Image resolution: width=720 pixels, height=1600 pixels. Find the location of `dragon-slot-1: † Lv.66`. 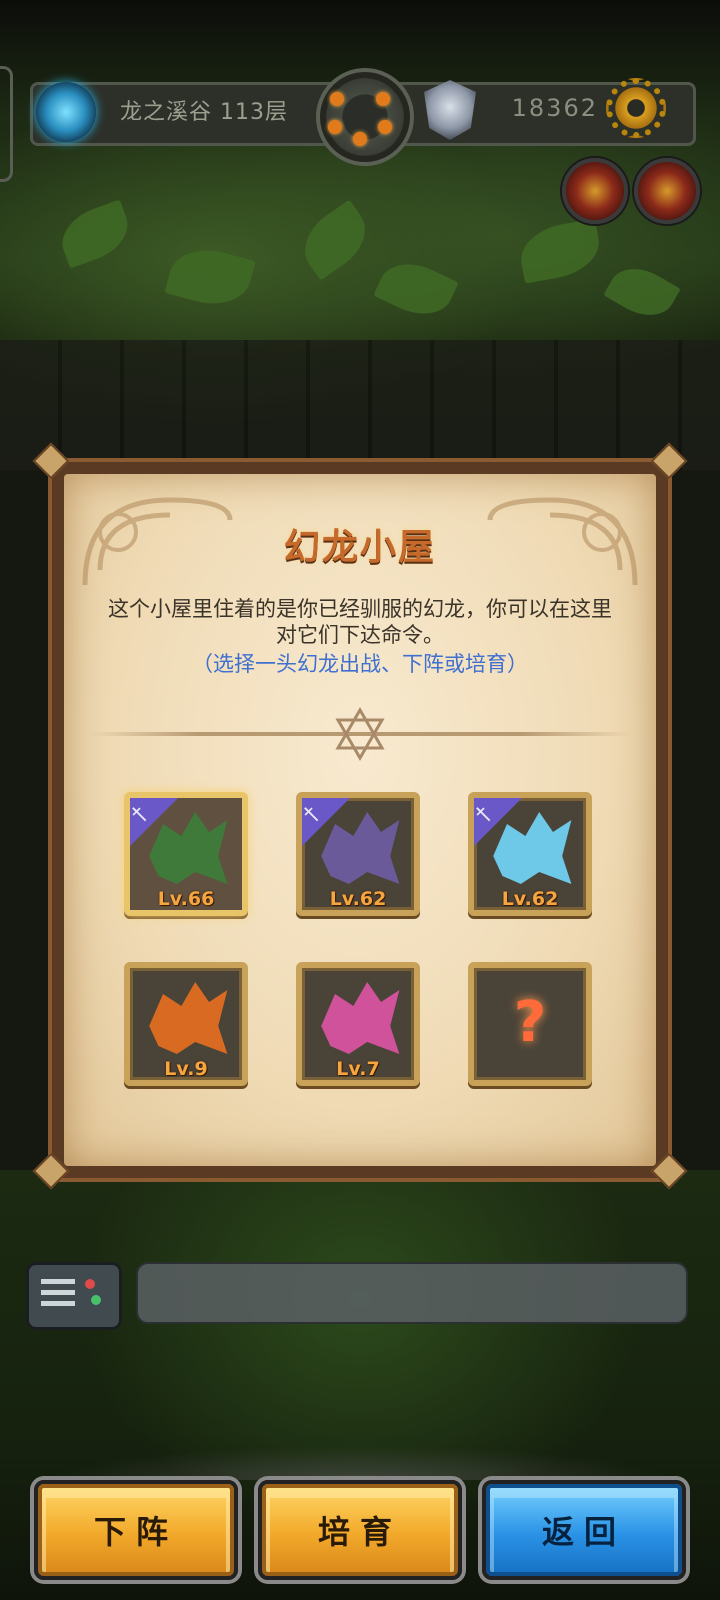

dragon-slot-1: † Lv.66 is located at coordinates (186, 854).